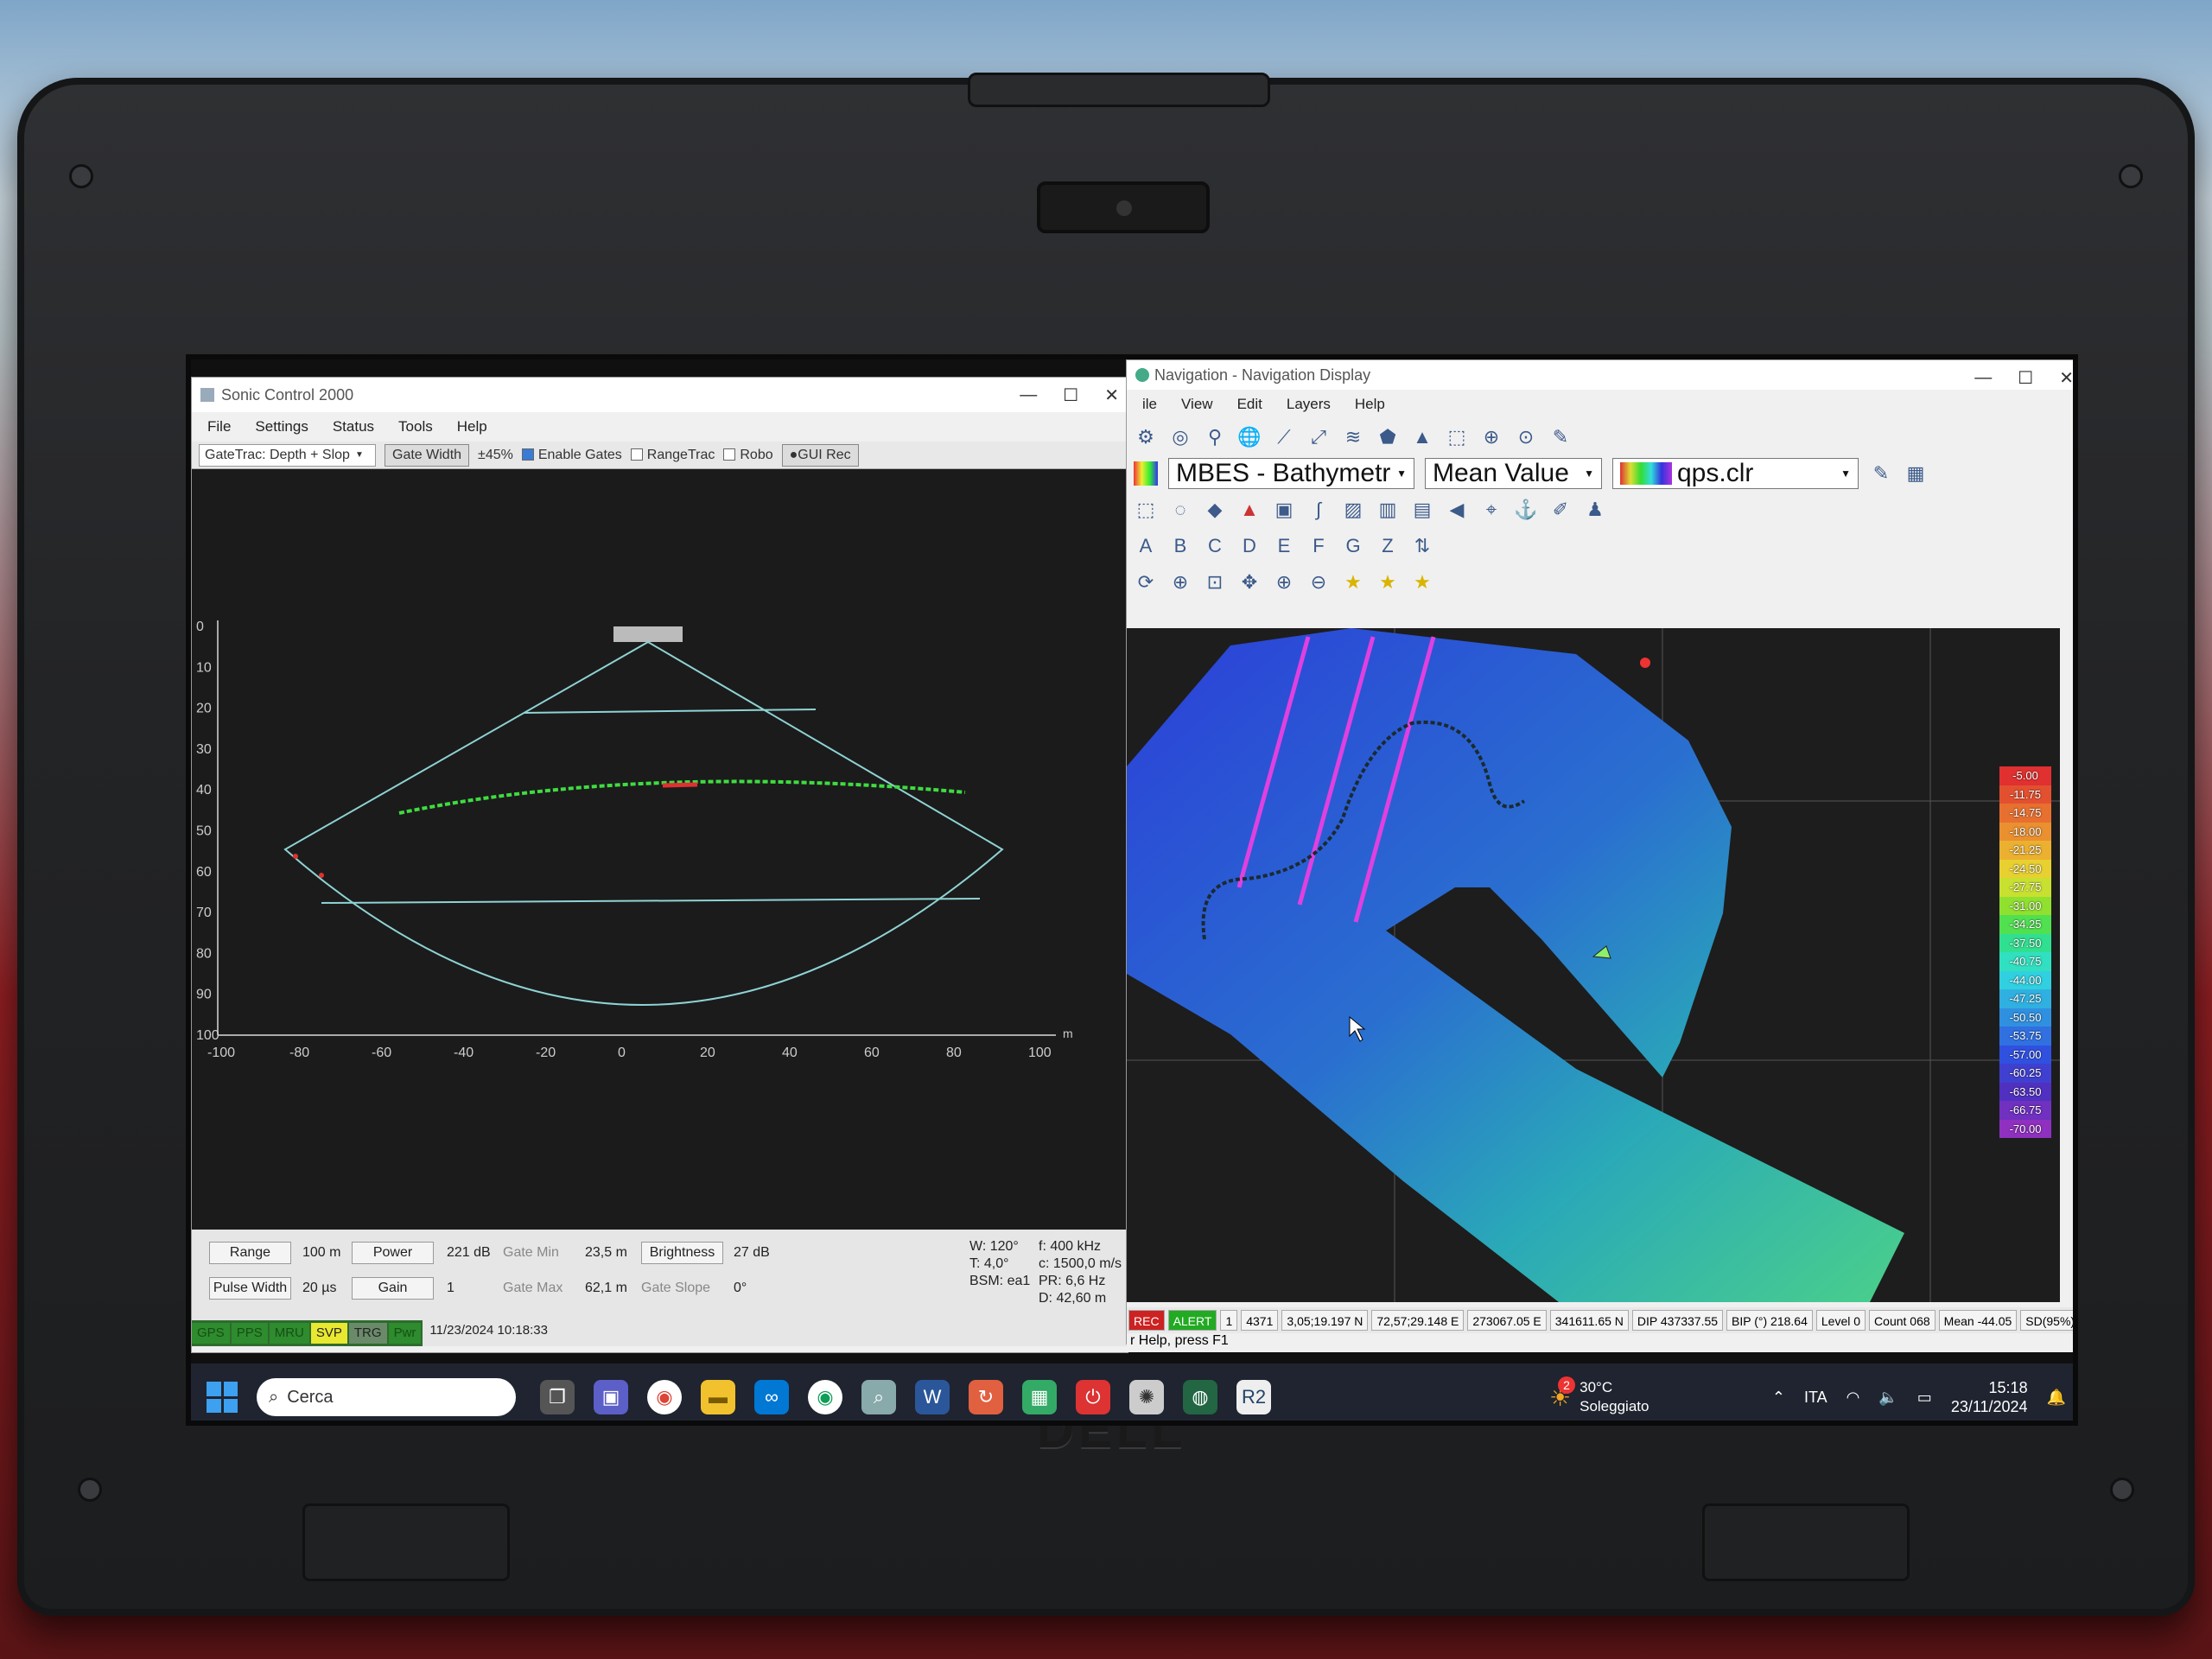 This screenshot has height=1659, width=2212. I want to click on enable-gates-checkbox: Enable Gates, so click(571, 455).